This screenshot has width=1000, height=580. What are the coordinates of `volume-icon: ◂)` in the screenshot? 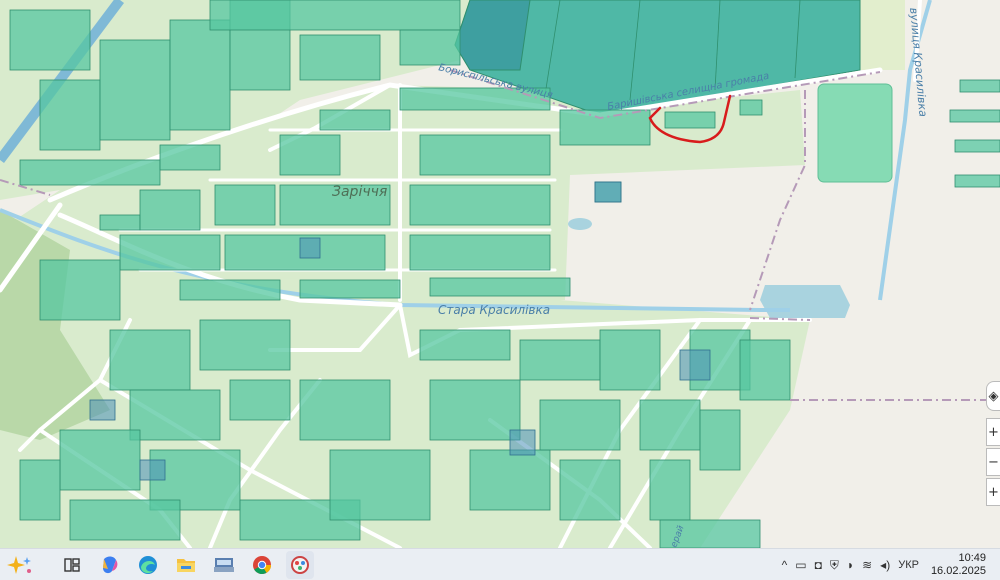 It's located at (885, 565).